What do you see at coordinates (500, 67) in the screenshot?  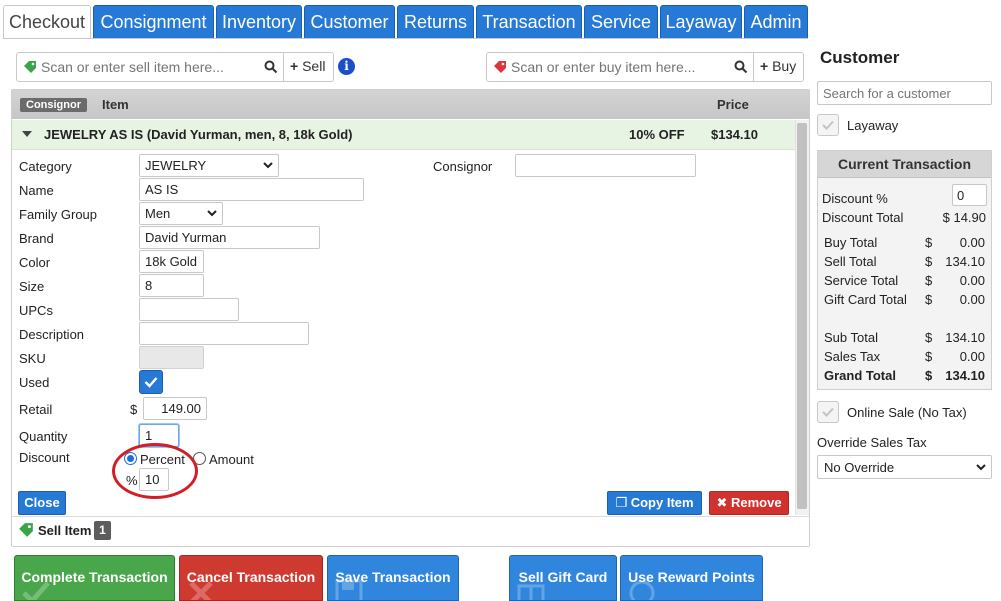 I see `buy-tag-icon` at bounding box center [500, 67].